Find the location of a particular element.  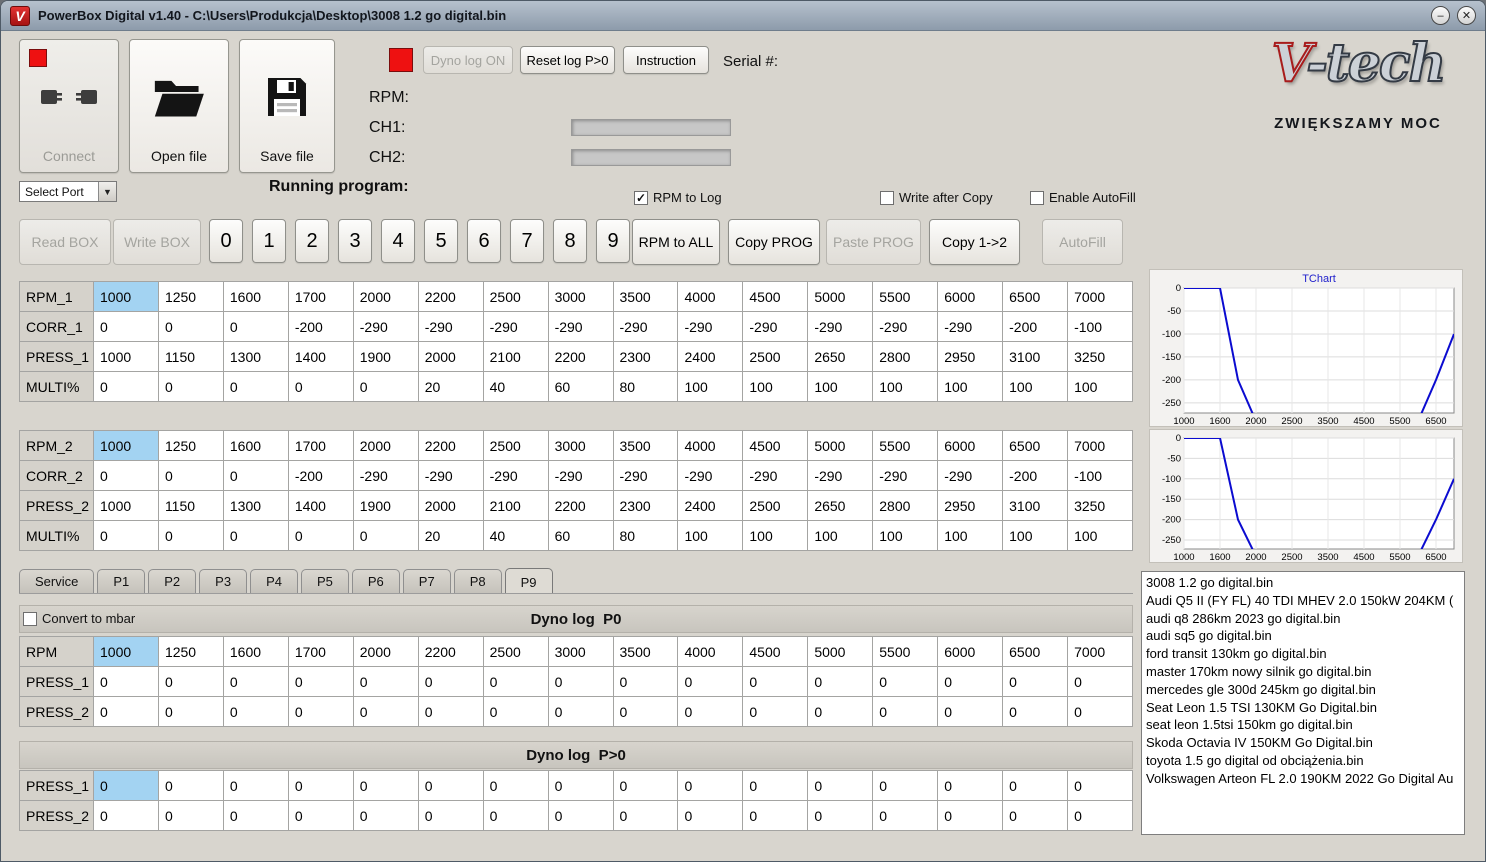

cell: 1250 is located at coordinates (190, 296).